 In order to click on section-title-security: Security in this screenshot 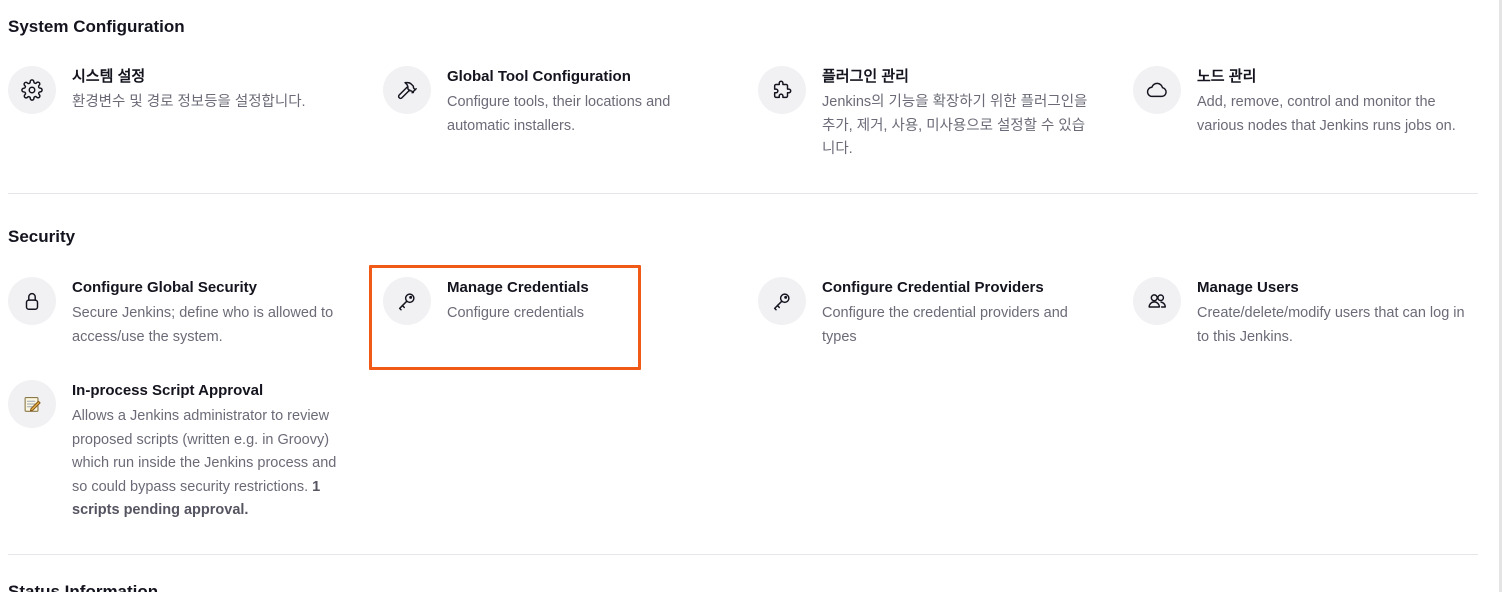, I will do `click(42, 236)`.